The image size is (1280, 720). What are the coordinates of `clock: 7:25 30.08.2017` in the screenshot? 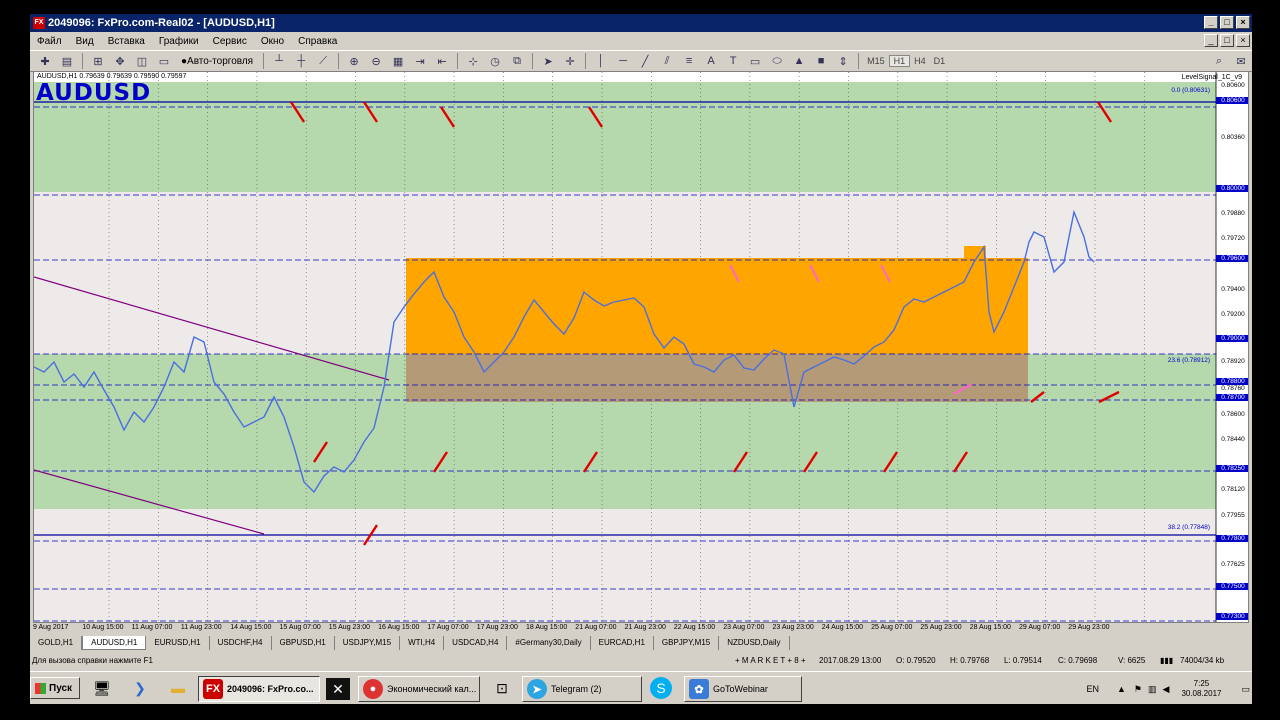 It's located at (1201, 689).